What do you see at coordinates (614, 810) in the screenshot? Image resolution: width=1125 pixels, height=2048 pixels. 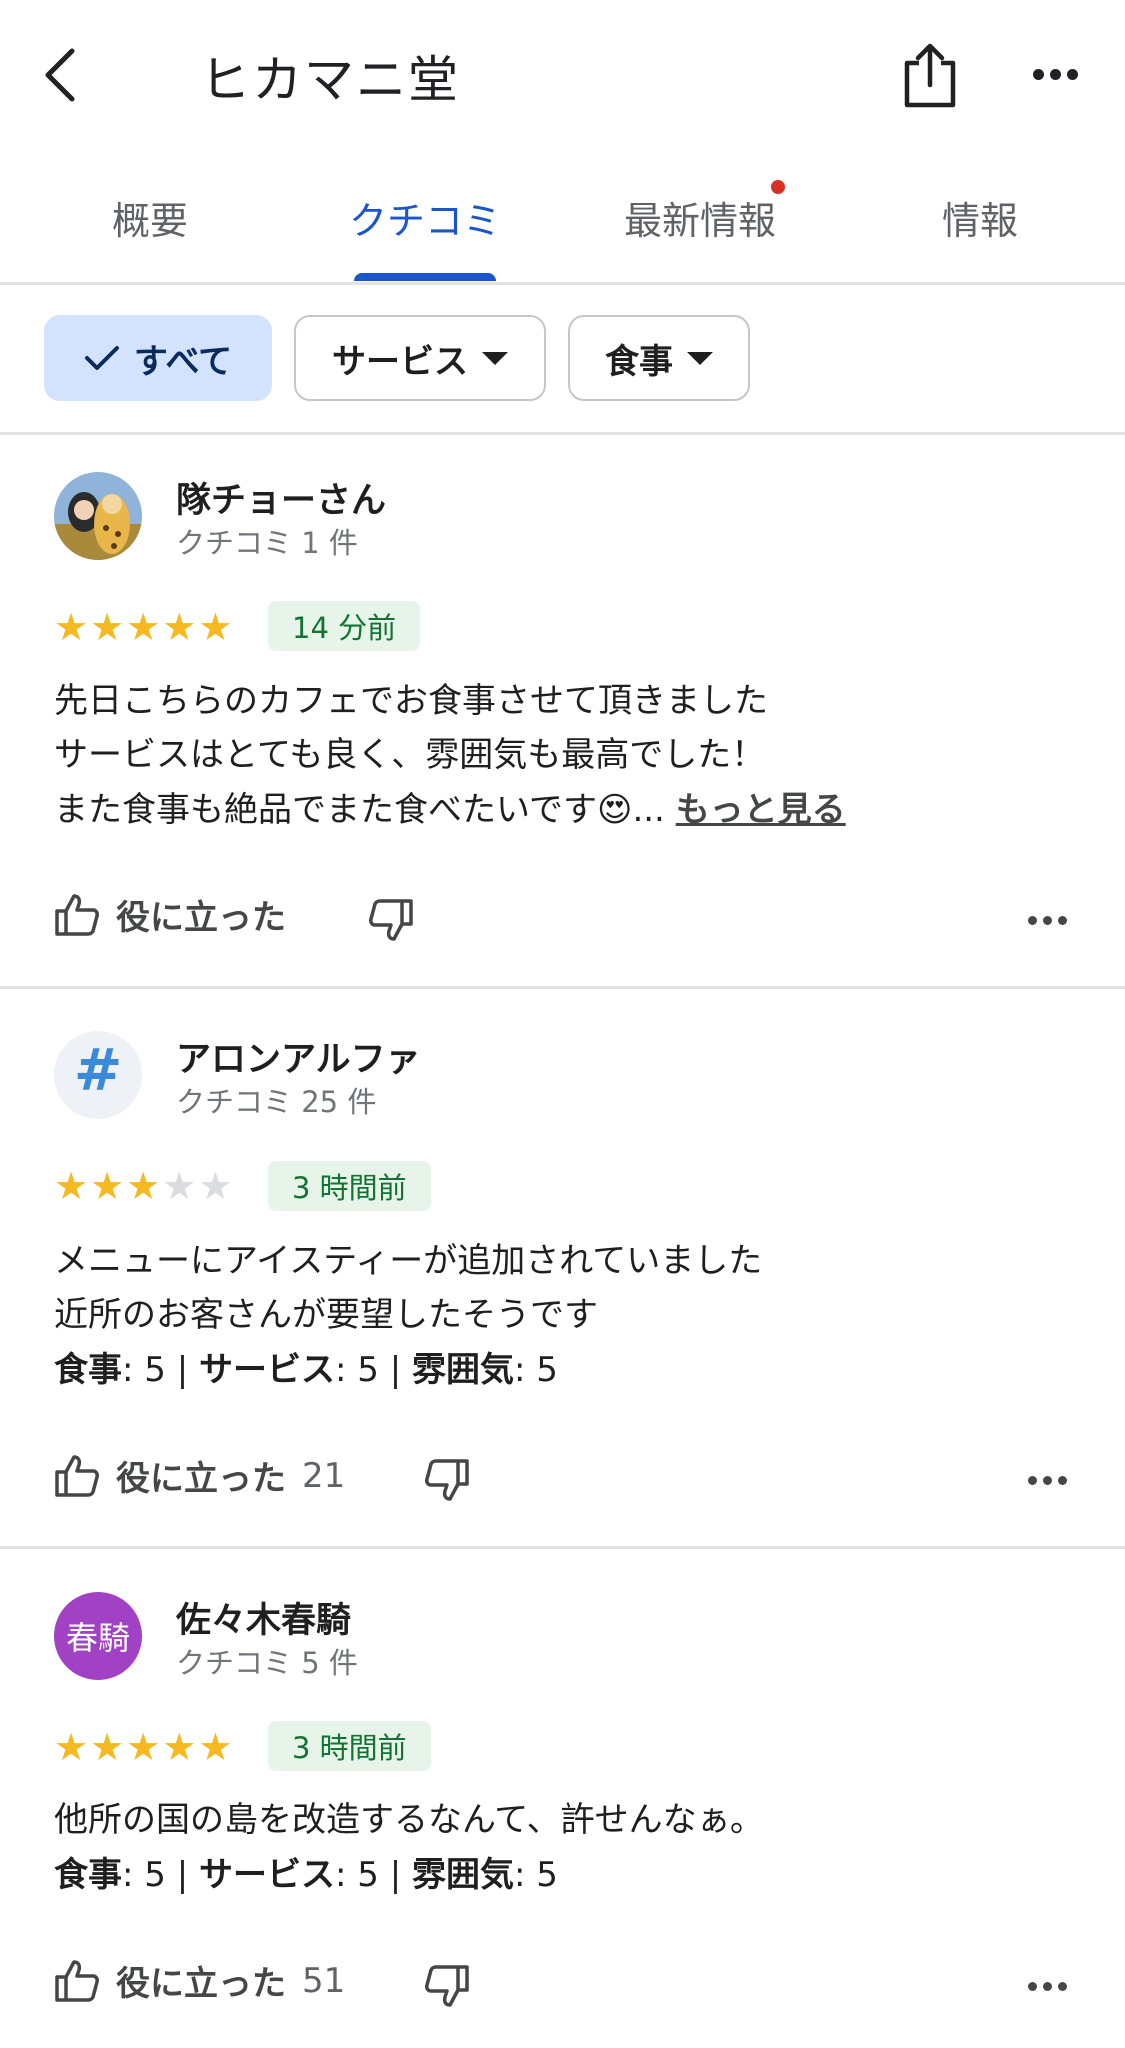 I see `emoji: 😍` at bounding box center [614, 810].